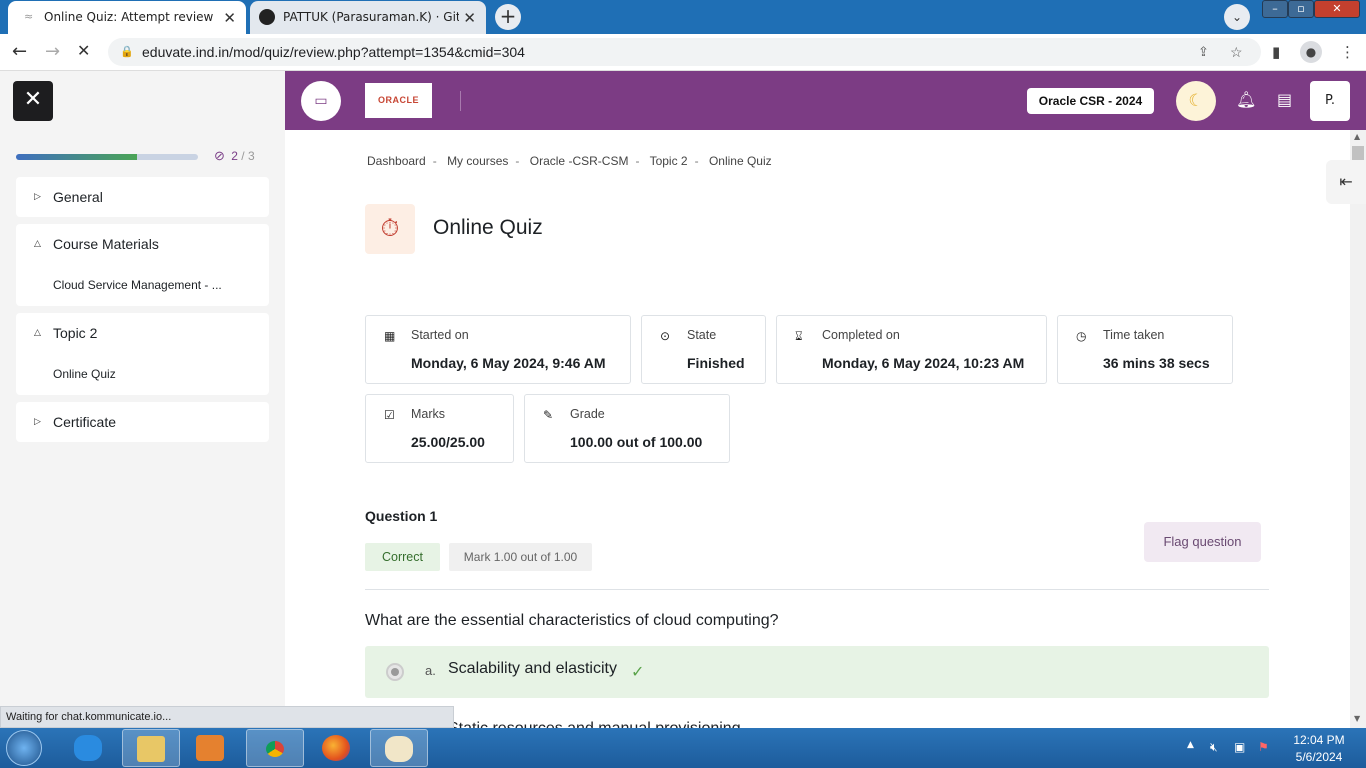  Describe the element at coordinates (127, 17) in the screenshot. I see `tab-online-quiz: ≈ Online Quiz: Attempt review ✕` at that location.